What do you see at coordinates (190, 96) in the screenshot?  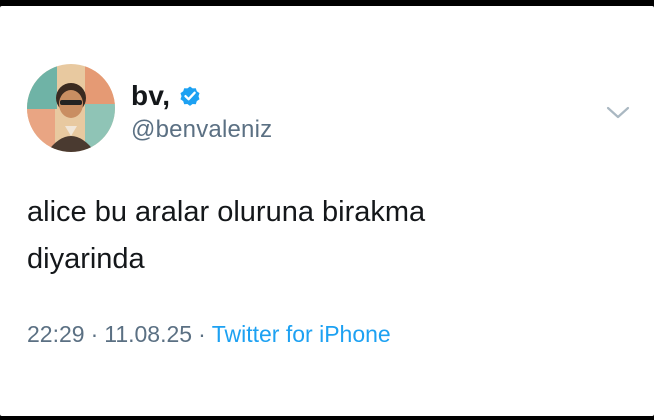 I see `verified-badge-icon` at bounding box center [190, 96].